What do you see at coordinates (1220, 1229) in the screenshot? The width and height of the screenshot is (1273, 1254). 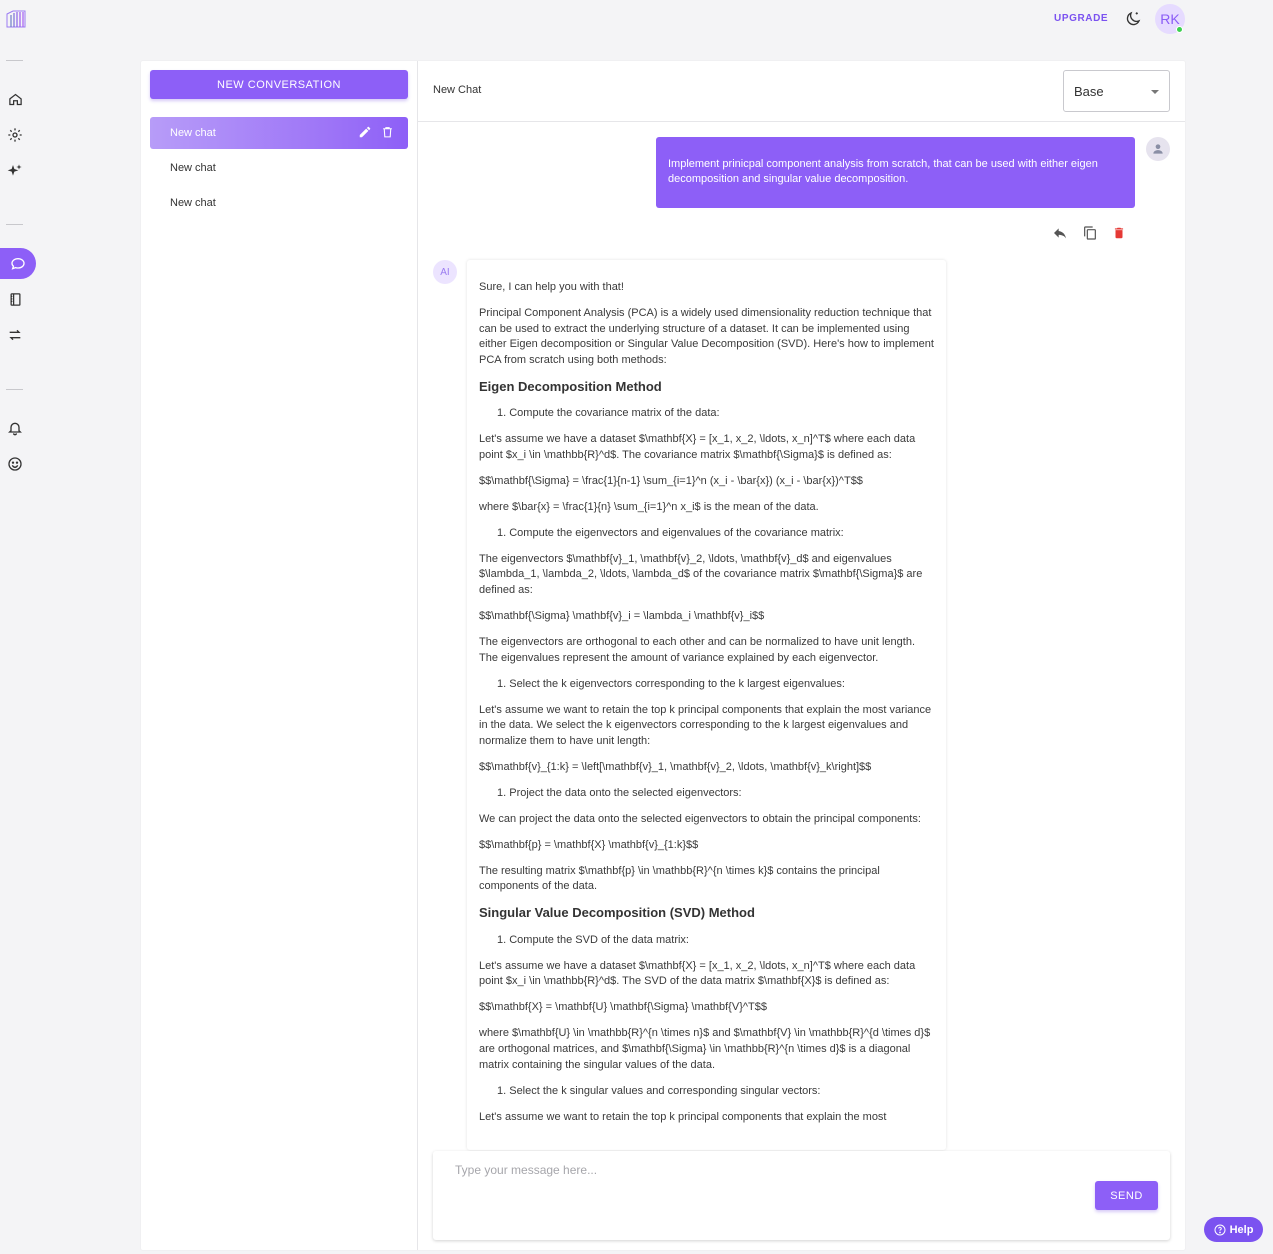 I see `help-icon` at bounding box center [1220, 1229].